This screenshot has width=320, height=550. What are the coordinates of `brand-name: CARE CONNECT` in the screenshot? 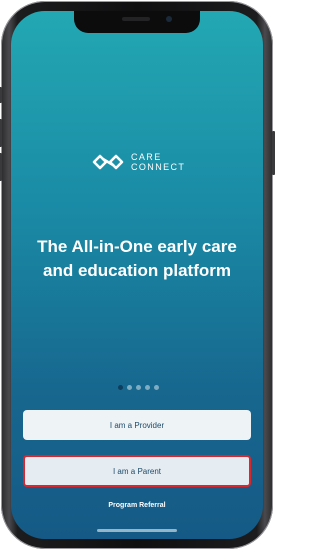 It's located at (158, 162).